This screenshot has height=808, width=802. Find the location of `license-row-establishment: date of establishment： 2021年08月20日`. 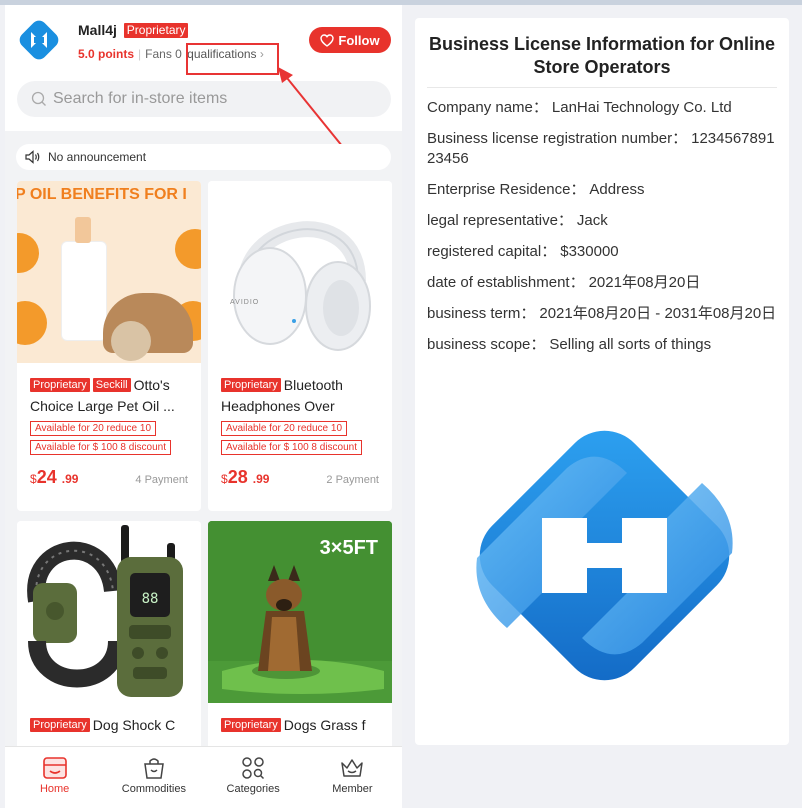

license-row-establishment: date of establishment： 2021年08月20日 is located at coordinates (603, 283).